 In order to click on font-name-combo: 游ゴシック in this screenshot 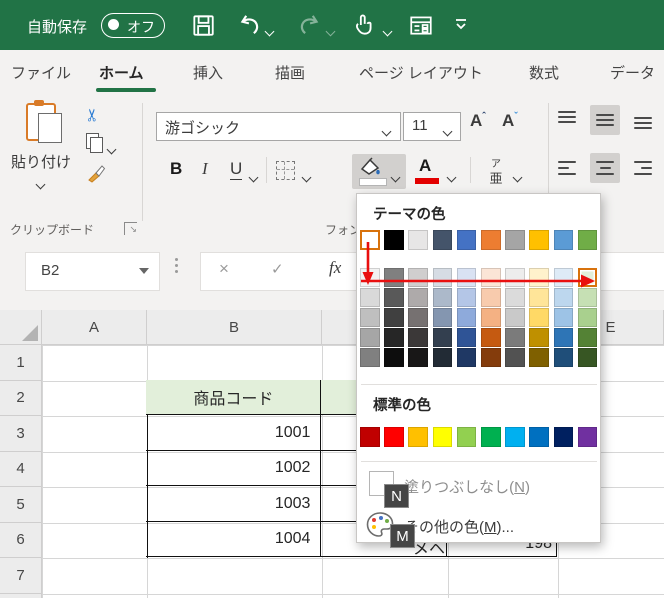, I will do `click(278, 126)`.